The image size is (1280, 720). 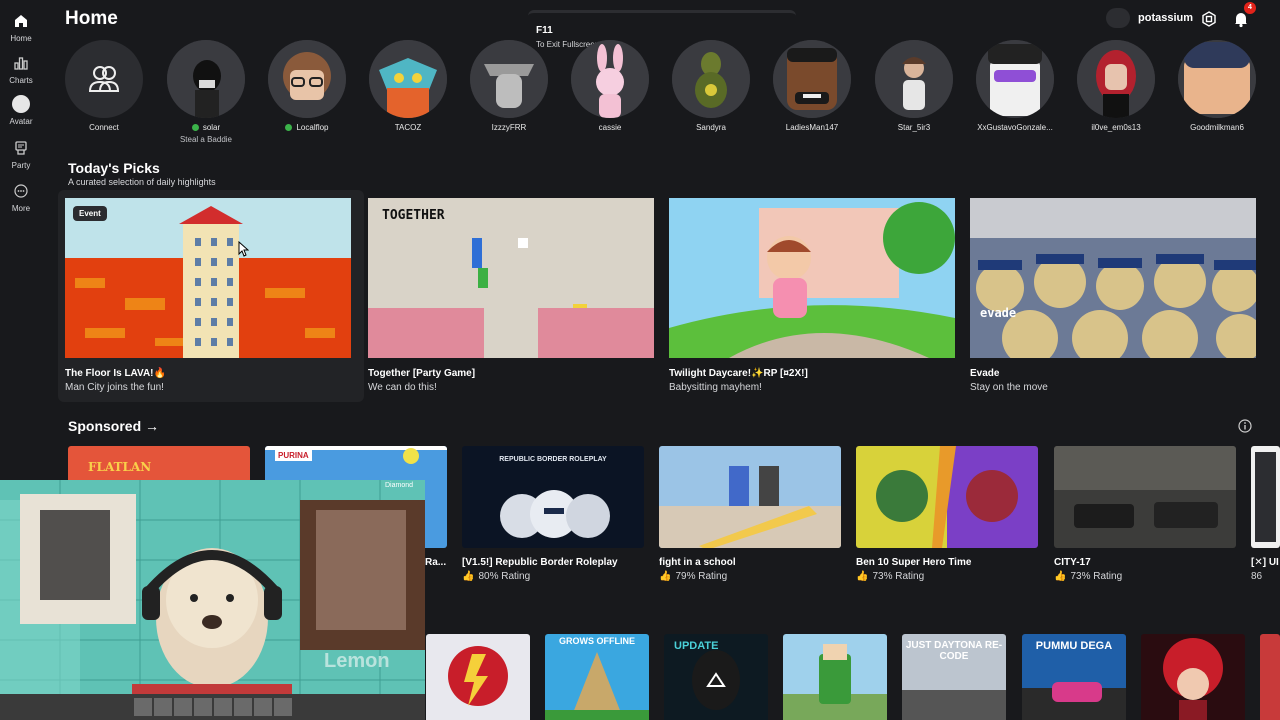 What do you see at coordinates (114, 168) in the screenshot?
I see `section-title-todays-picks: Today's Picks` at bounding box center [114, 168].